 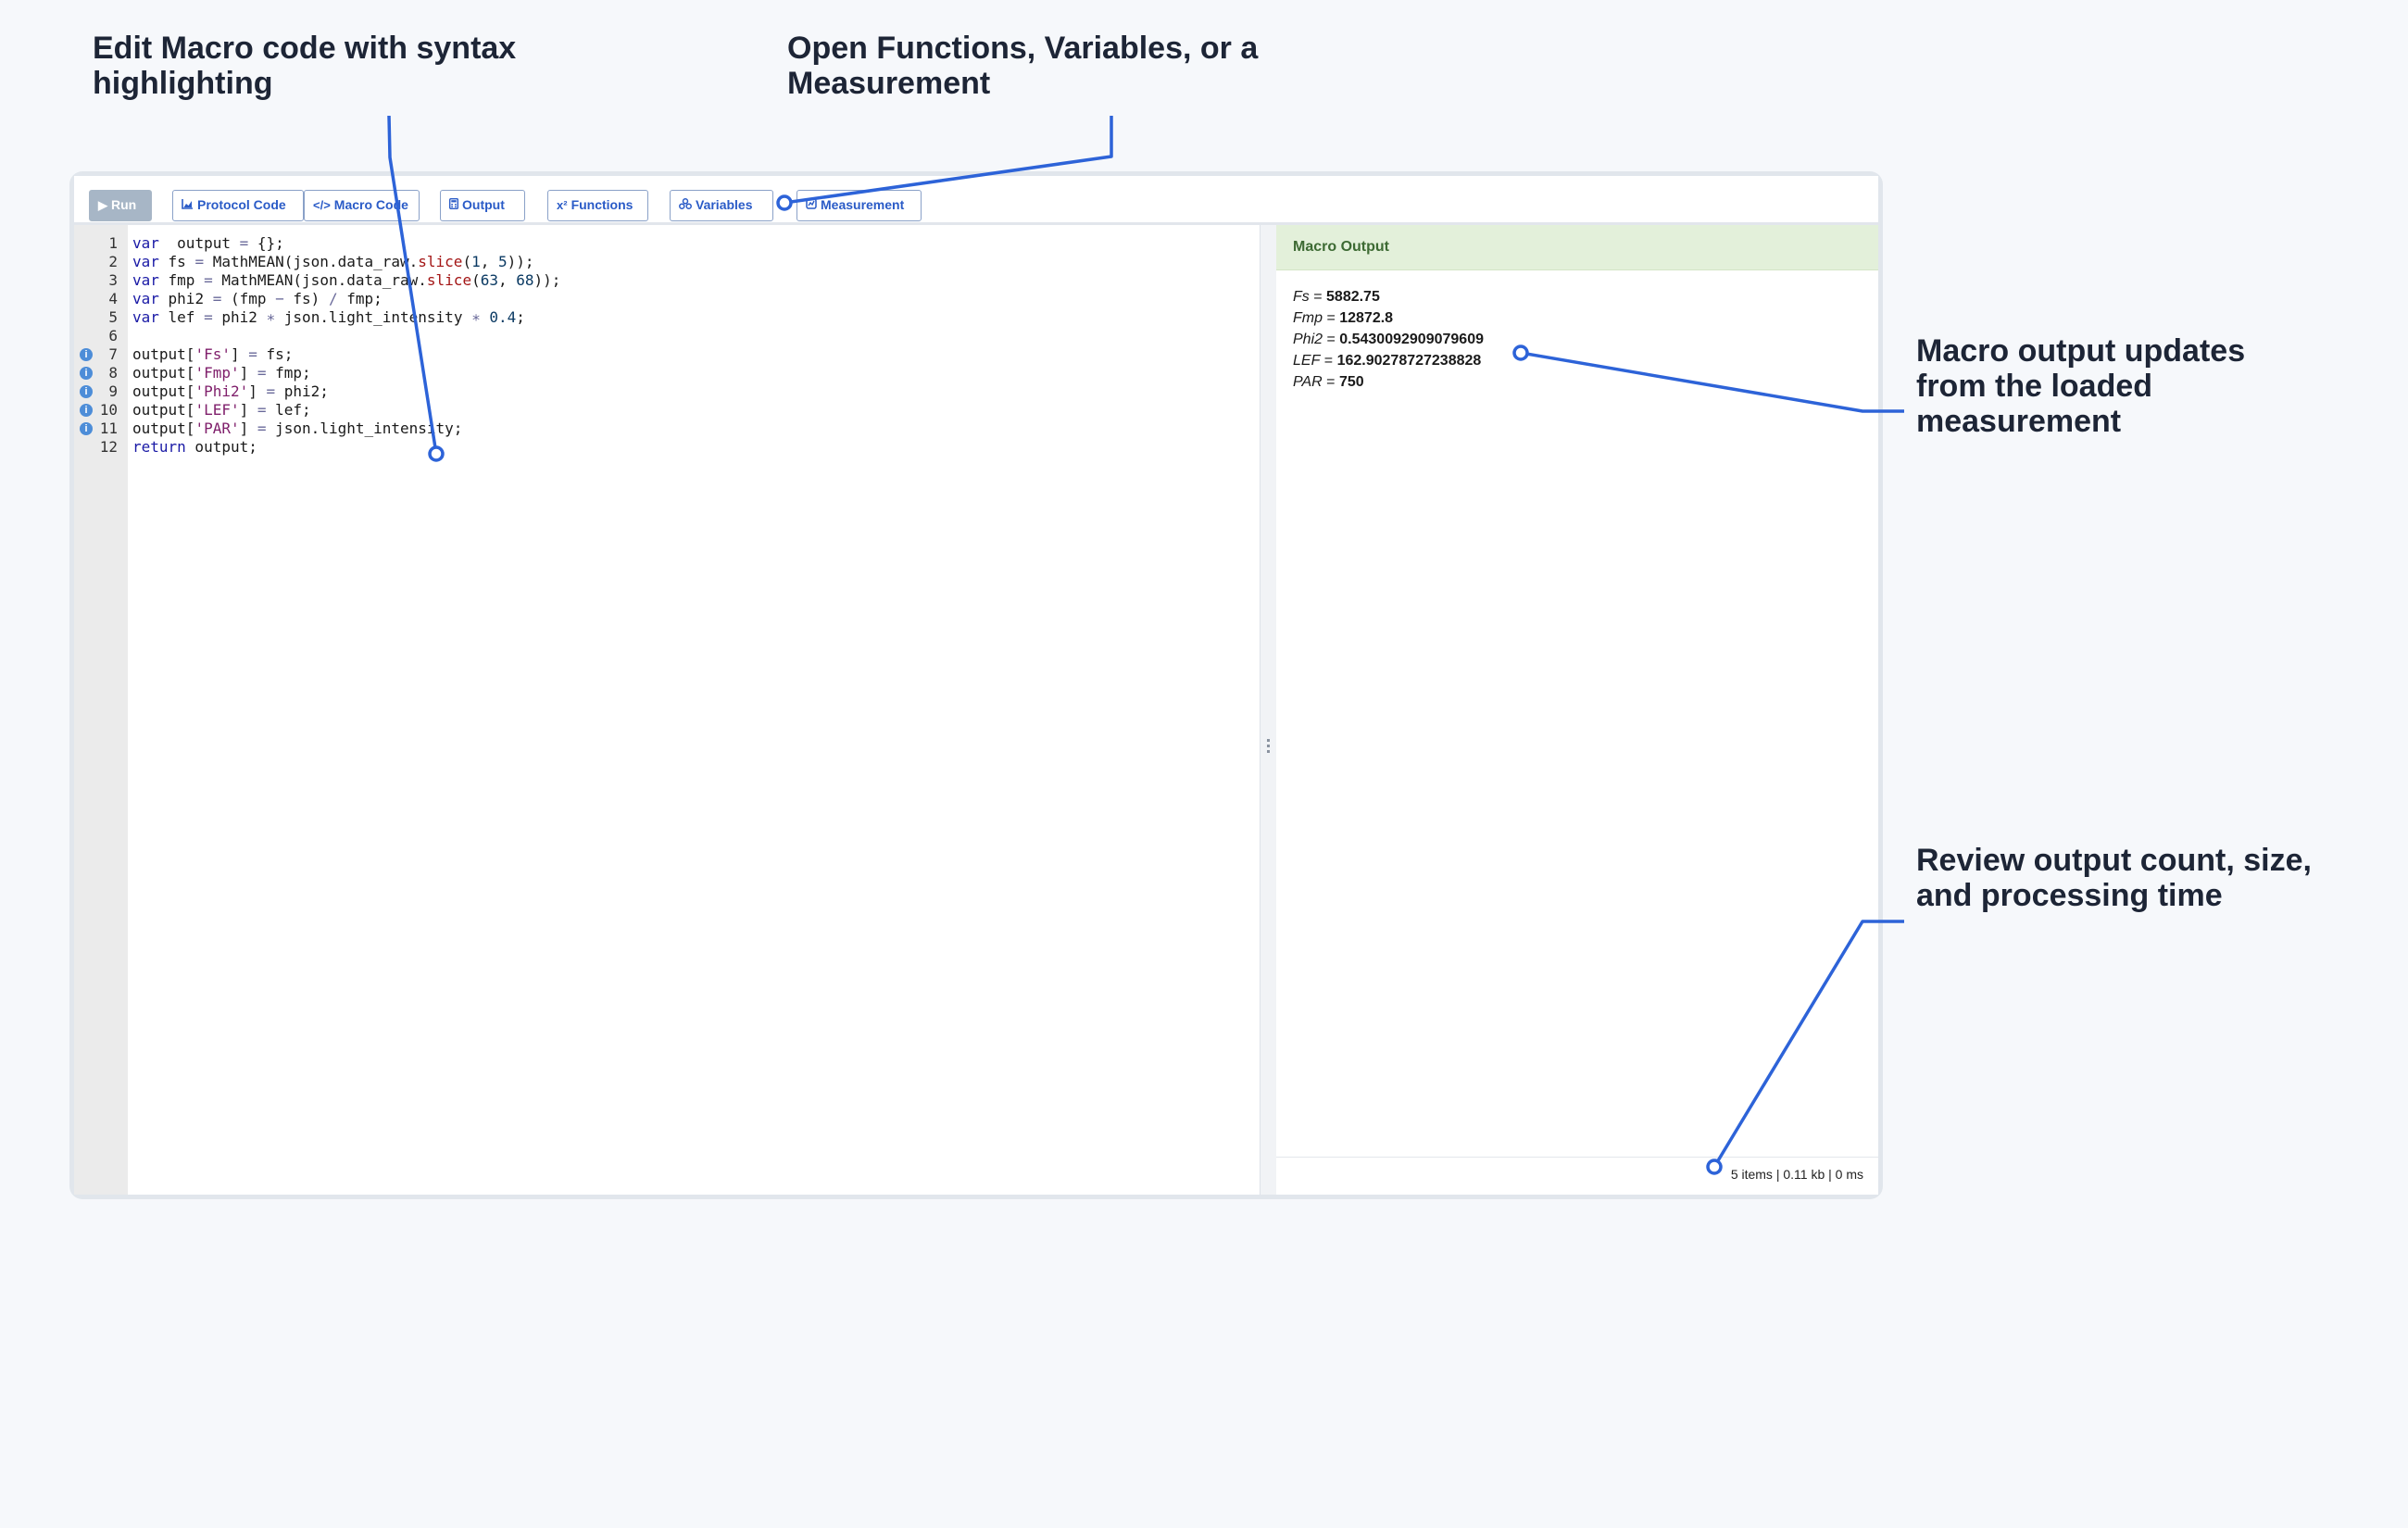 What do you see at coordinates (1714, 1167) in the screenshot?
I see `leader-dot-status` at bounding box center [1714, 1167].